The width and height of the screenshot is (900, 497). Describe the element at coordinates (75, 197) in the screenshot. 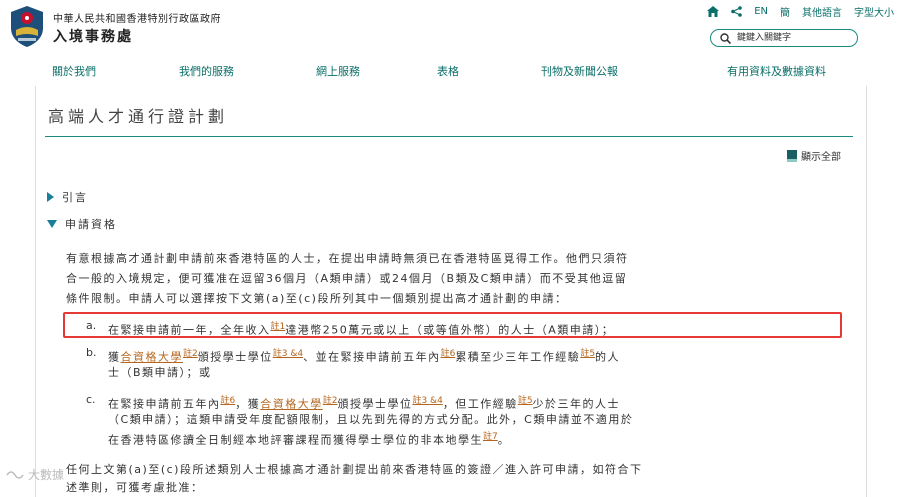

I see `section-intro-label: 引言` at that location.